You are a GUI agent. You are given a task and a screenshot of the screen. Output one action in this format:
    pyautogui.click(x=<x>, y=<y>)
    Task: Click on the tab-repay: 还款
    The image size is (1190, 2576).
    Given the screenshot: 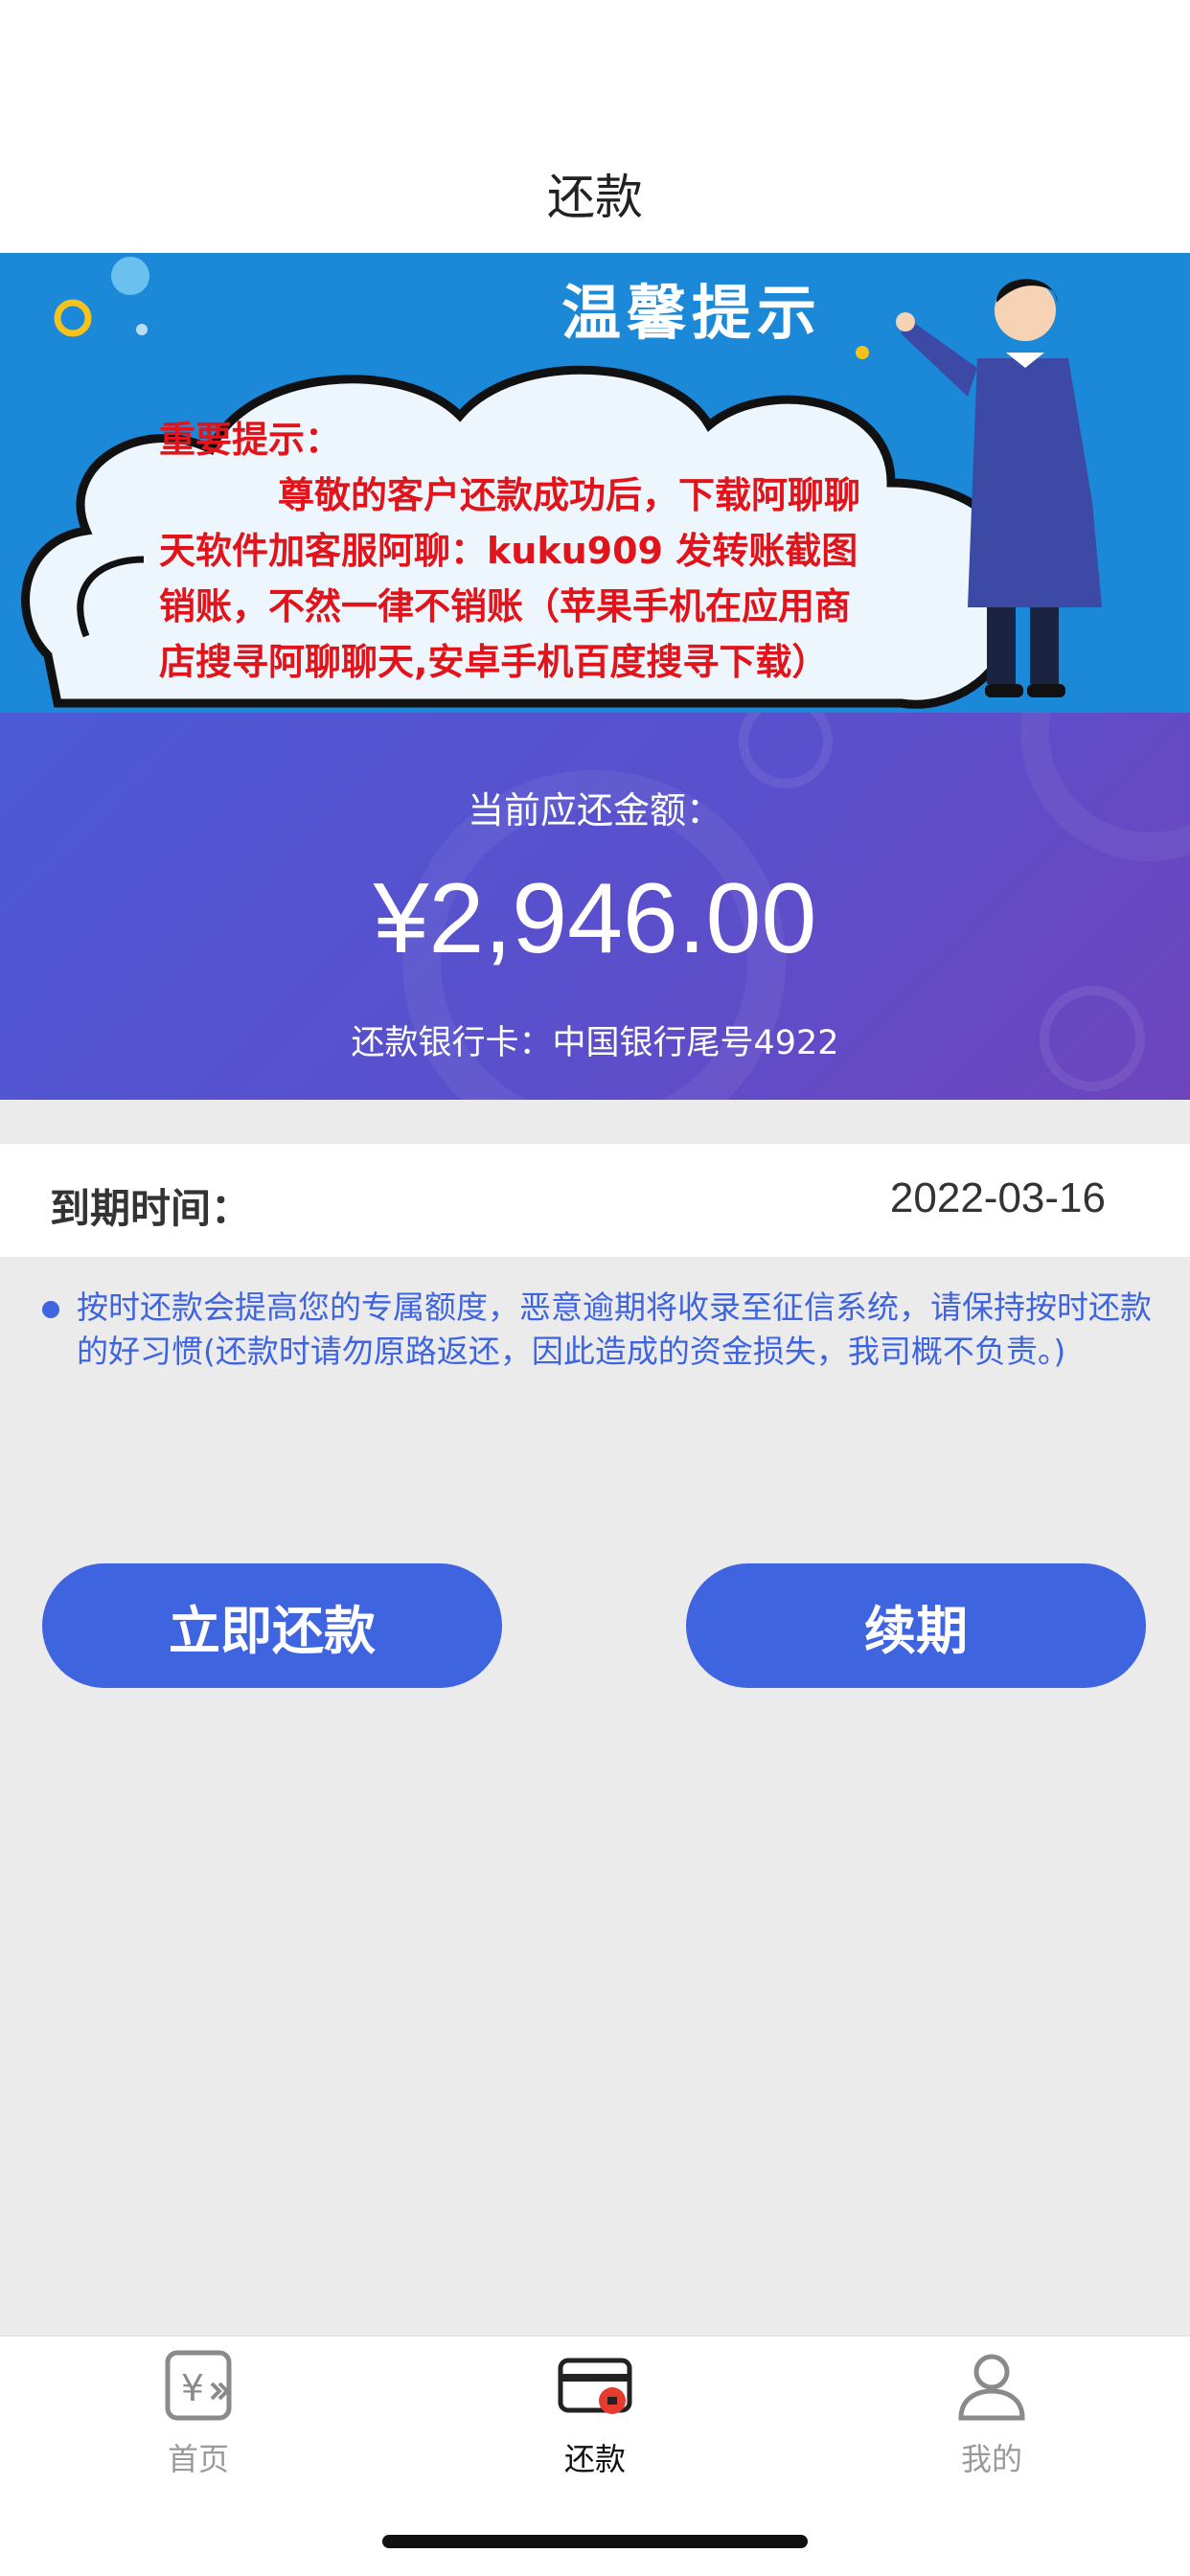 What is the action you would take?
    pyautogui.click(x=595, y=2415)
    